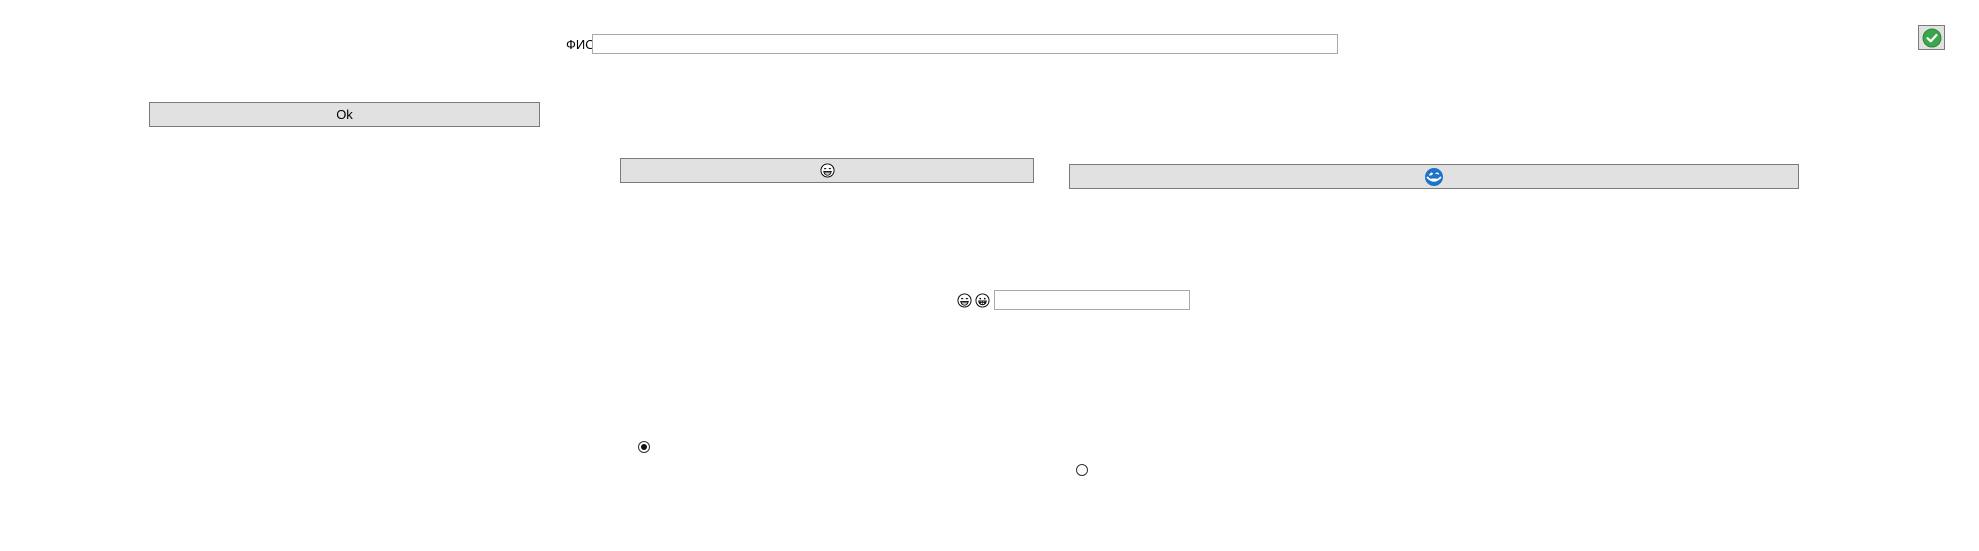 The width and height of the screenshot is (1979, 551). What do you see at coordinates (982, 300) in the screenshot?
I see `grinning-face-icon` at bounding box center [982, 300].